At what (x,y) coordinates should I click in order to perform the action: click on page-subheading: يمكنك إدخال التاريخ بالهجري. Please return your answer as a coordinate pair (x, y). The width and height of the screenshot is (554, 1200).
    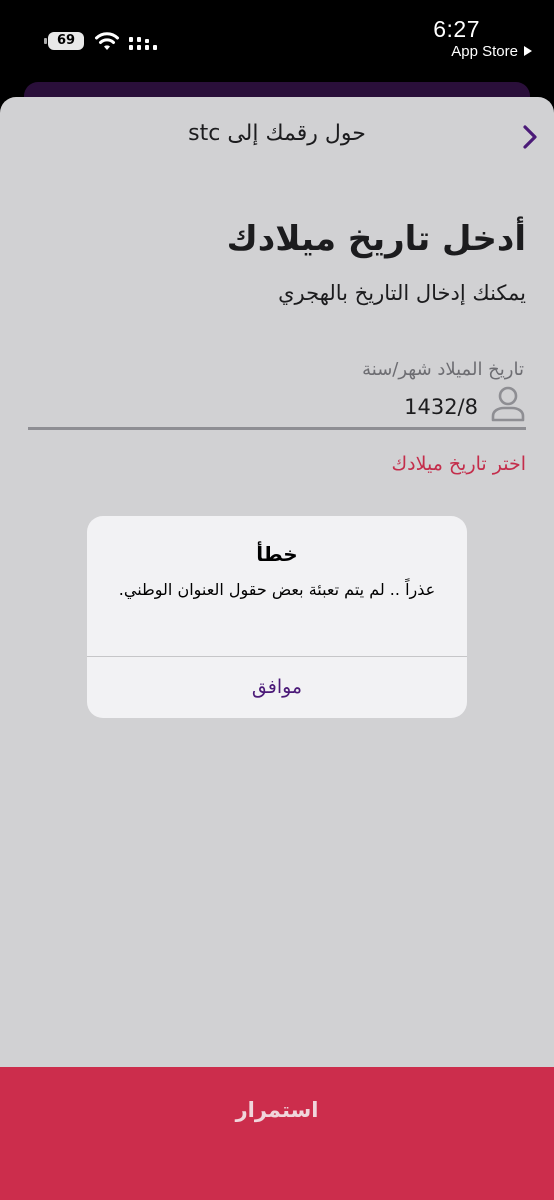
    Looking at the image, I should click on (402, 293).